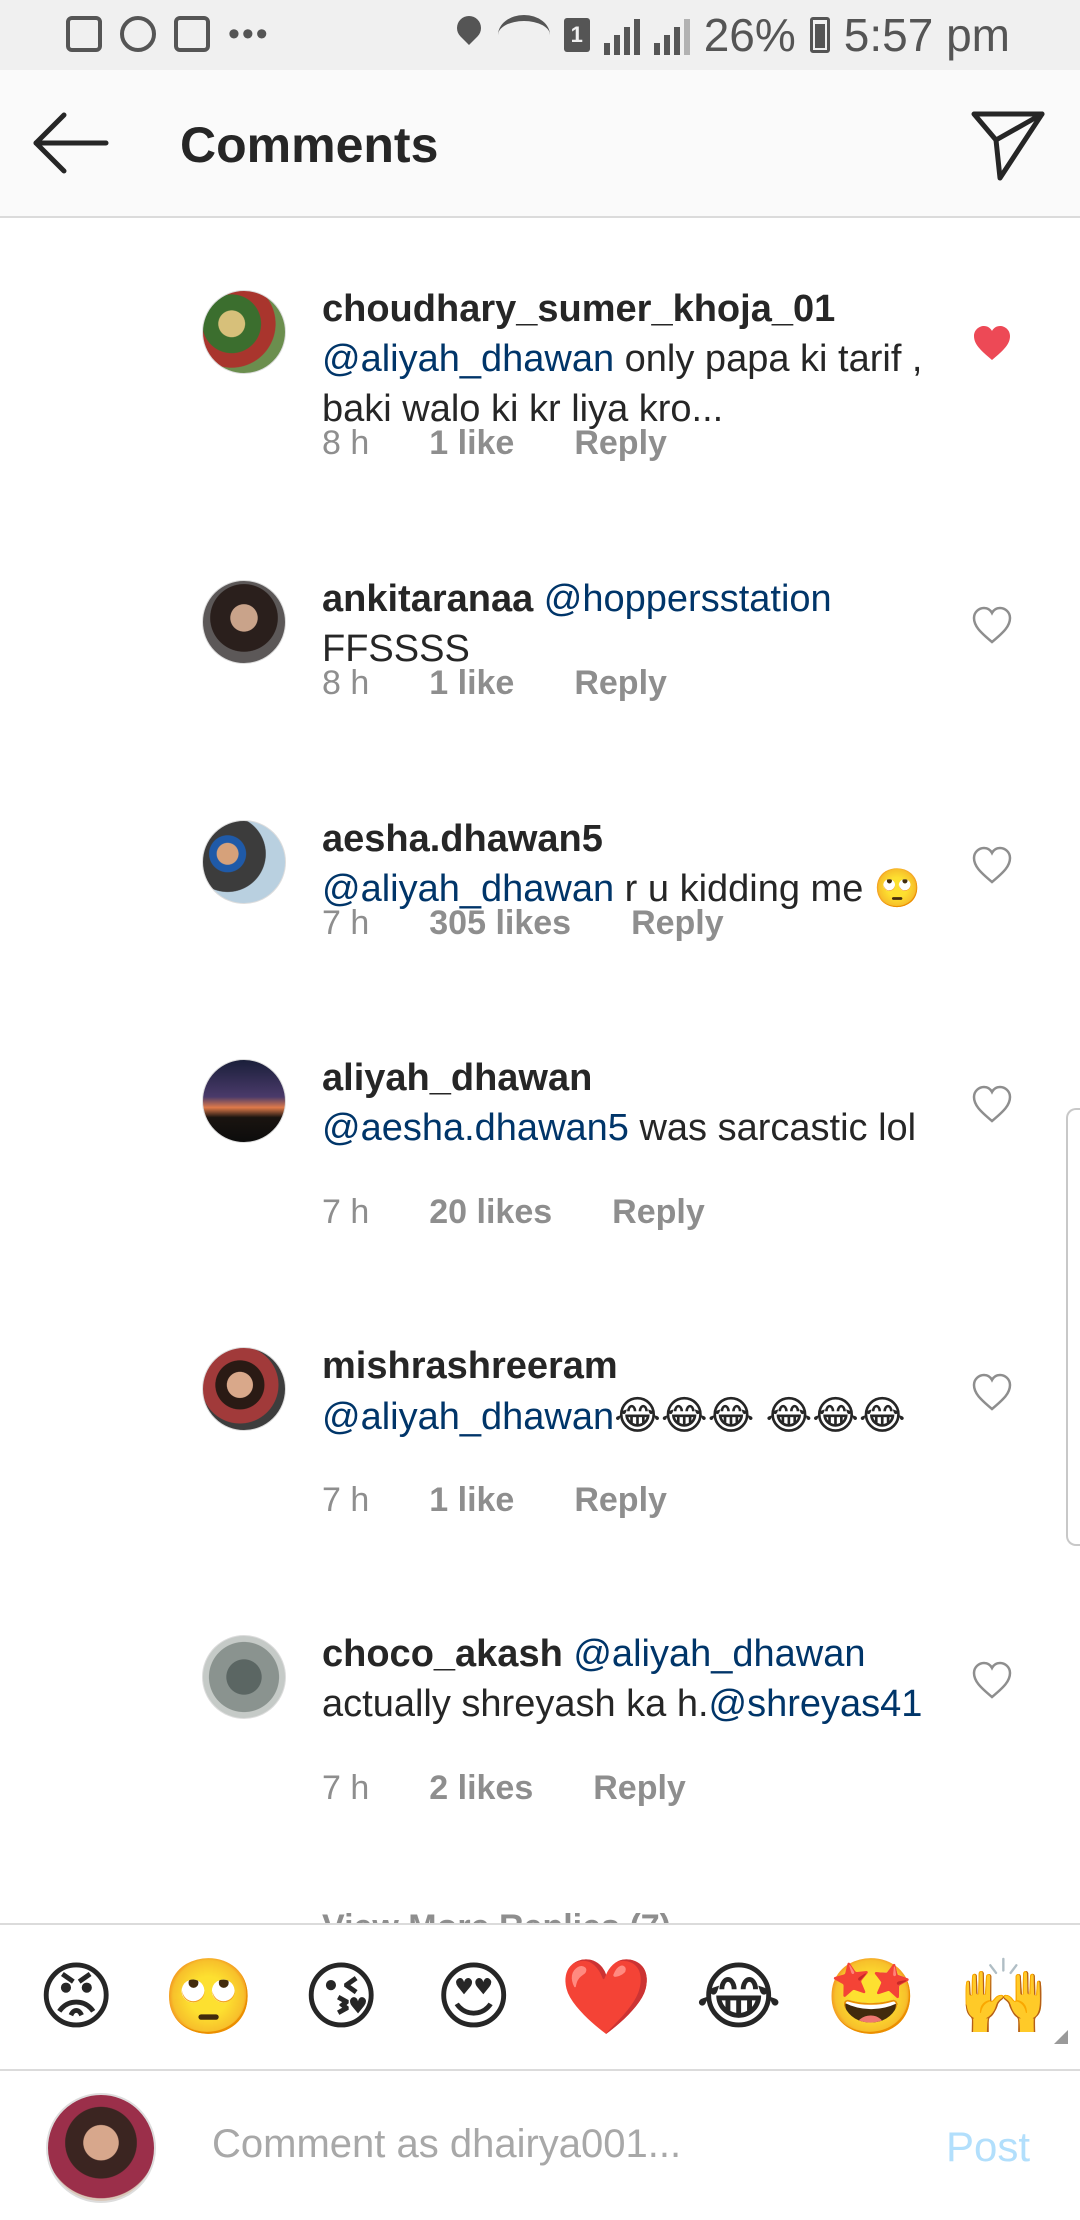  I want to click on whatsapp-icon, so click(138, 34).